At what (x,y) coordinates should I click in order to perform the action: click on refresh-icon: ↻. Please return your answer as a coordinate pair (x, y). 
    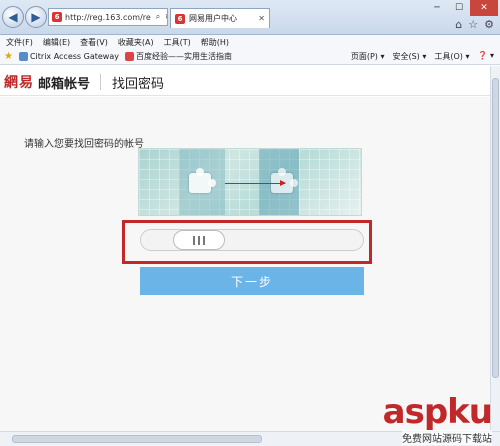
    Looking at the image, I should click on (166, 17).